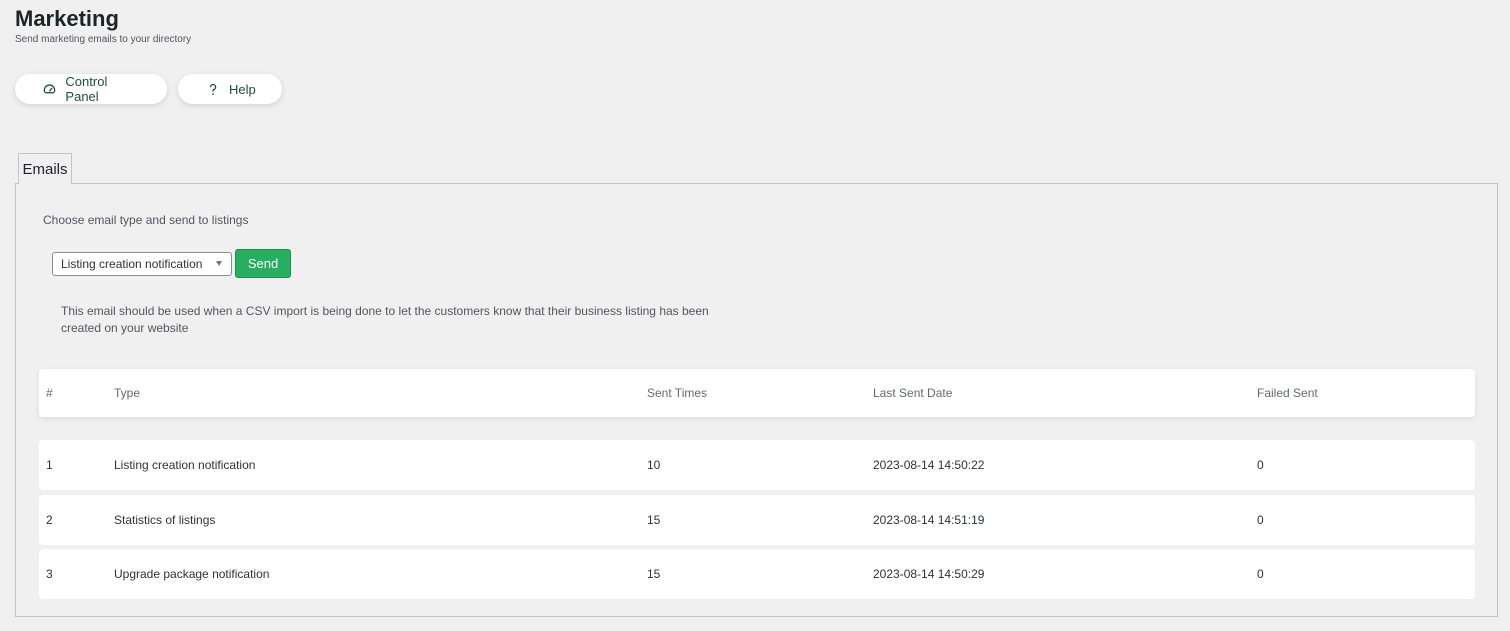 The width and height of the screenshot is (1510, 631). What do you see at coordinates (49, 89) in the screenshot?
I see `dashboard-icon` at bounding box center [49, 89].